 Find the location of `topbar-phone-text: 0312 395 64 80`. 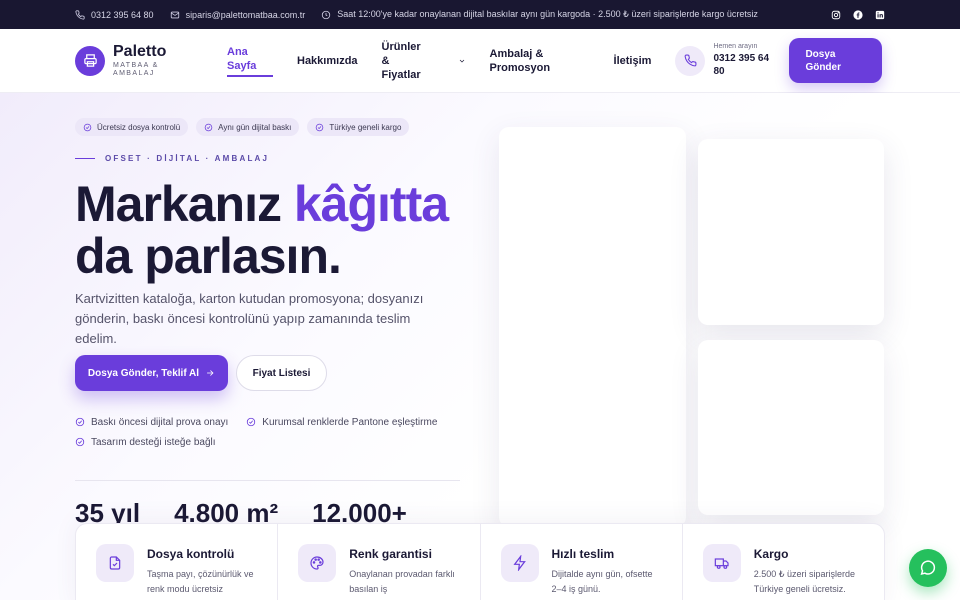

topbar-phone-text: 0312 395 64 80 is located at coordinates (122, 14).